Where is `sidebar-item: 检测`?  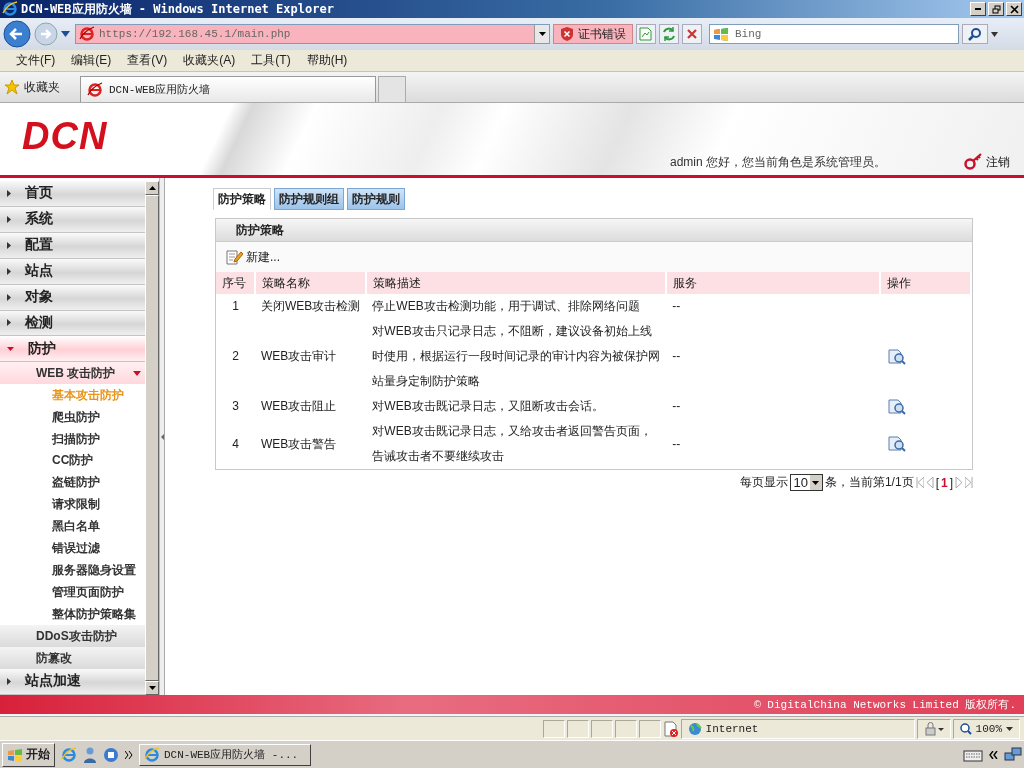
sidebar-item: 检测 is located at coordinates (73, 323).